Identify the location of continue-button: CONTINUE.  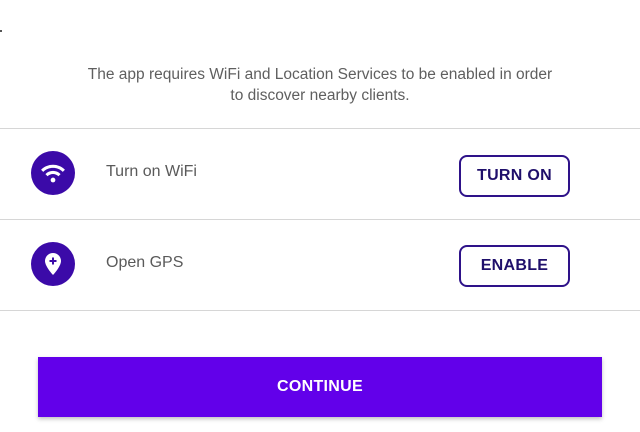
(320, 387).